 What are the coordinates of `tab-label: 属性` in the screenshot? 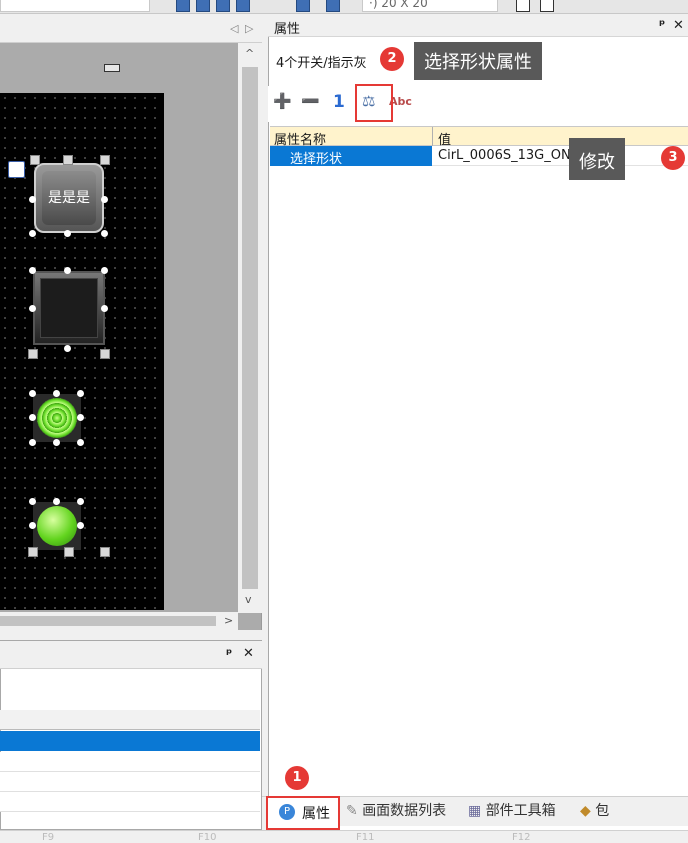 It's located at (316, 814).